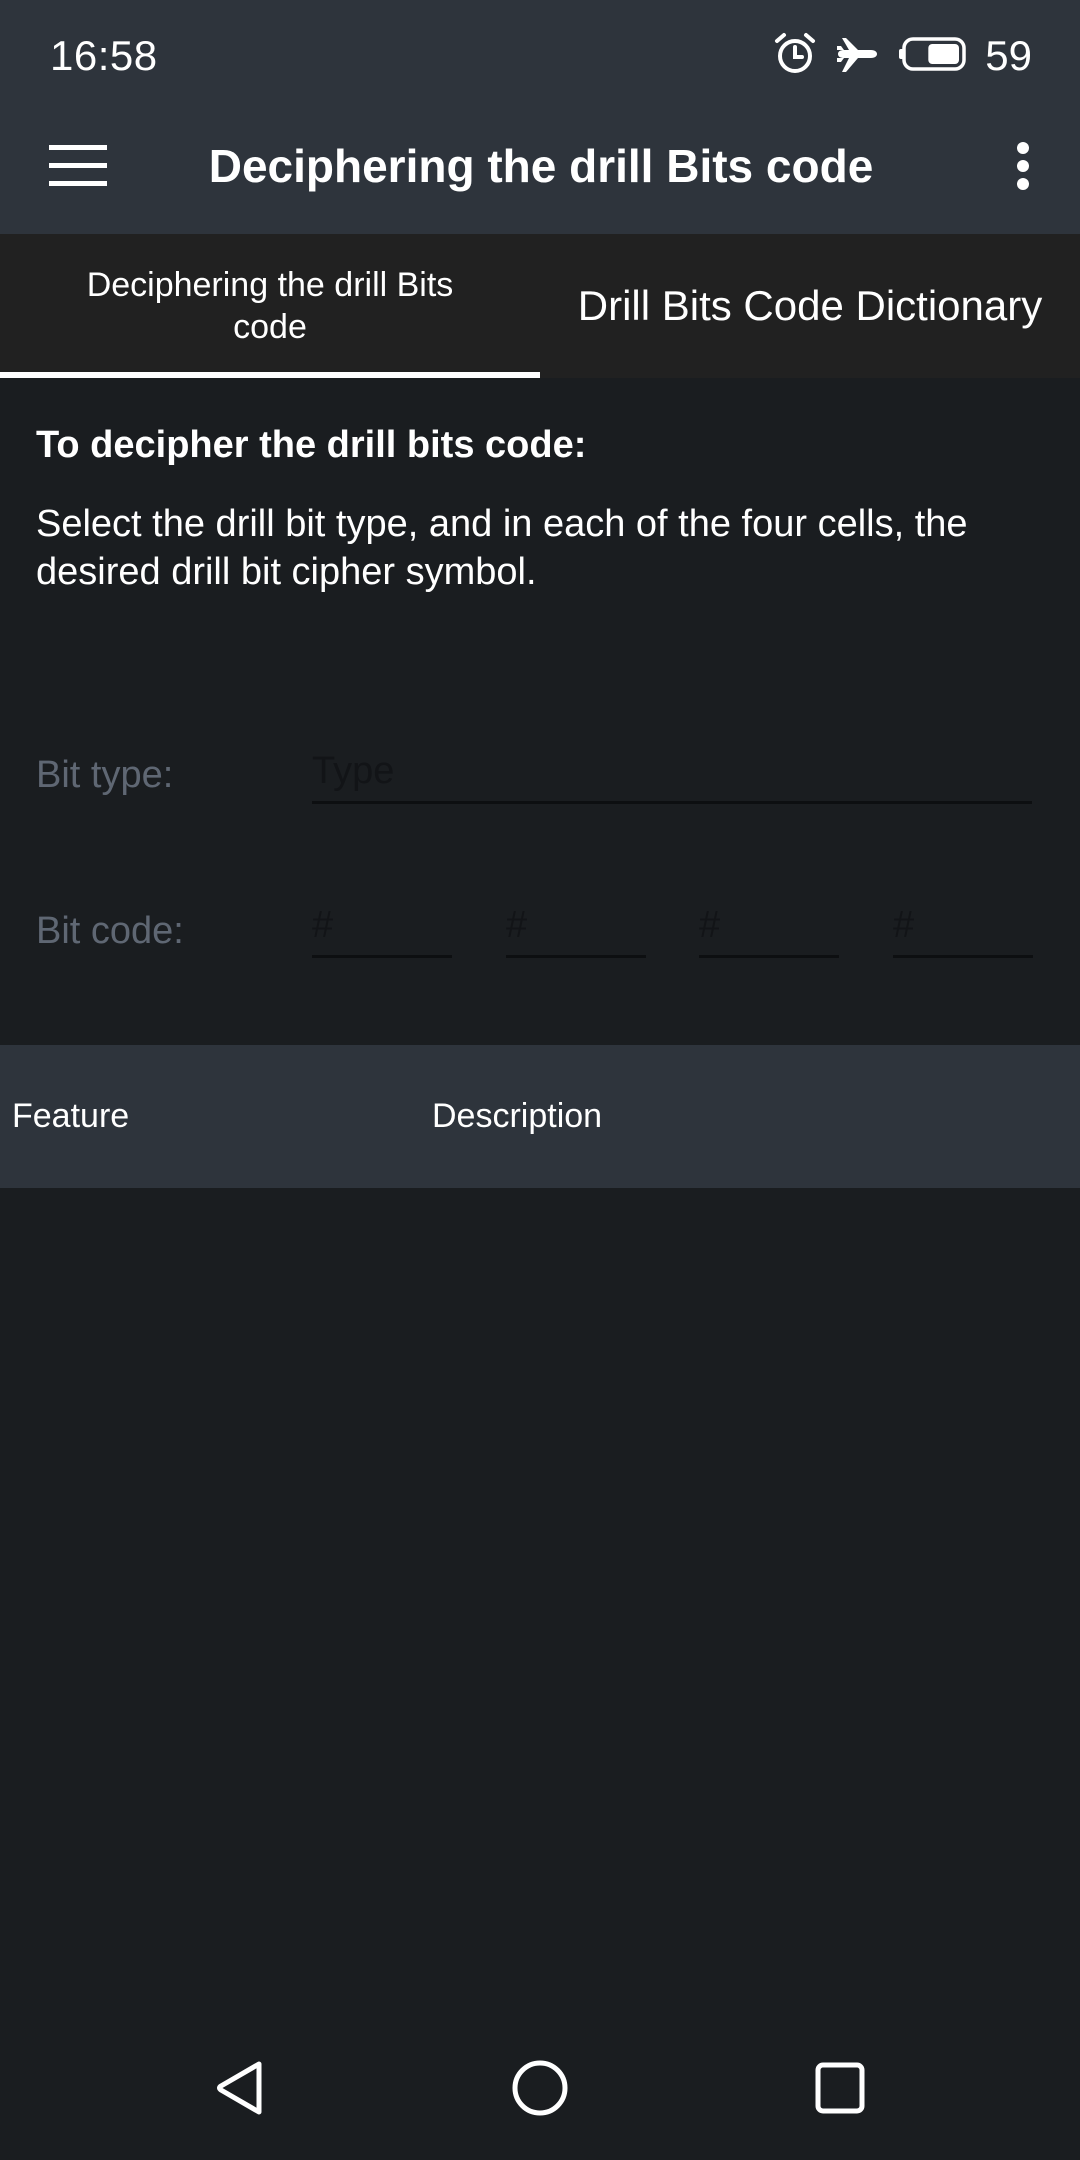  I want to click on more-vert-icon, so click(1023, 168).